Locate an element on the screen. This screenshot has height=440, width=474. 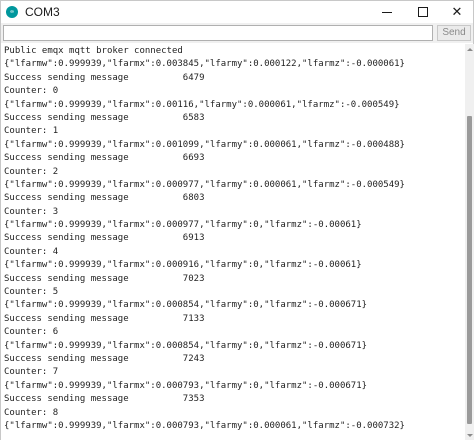
output-line: Counter: 4 is located at coordinates (31, 251).